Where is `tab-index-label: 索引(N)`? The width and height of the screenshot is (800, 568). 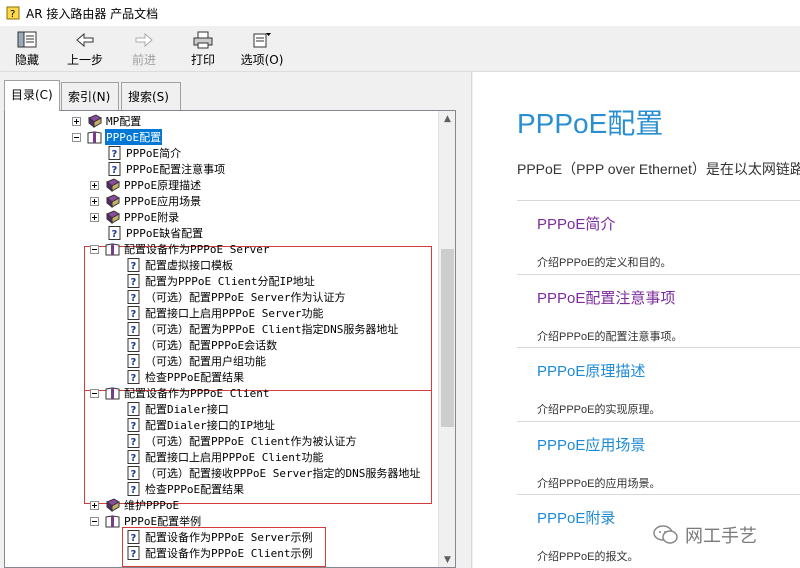 tab-index-label: 索引(N) is located at coordinates (89, 97).